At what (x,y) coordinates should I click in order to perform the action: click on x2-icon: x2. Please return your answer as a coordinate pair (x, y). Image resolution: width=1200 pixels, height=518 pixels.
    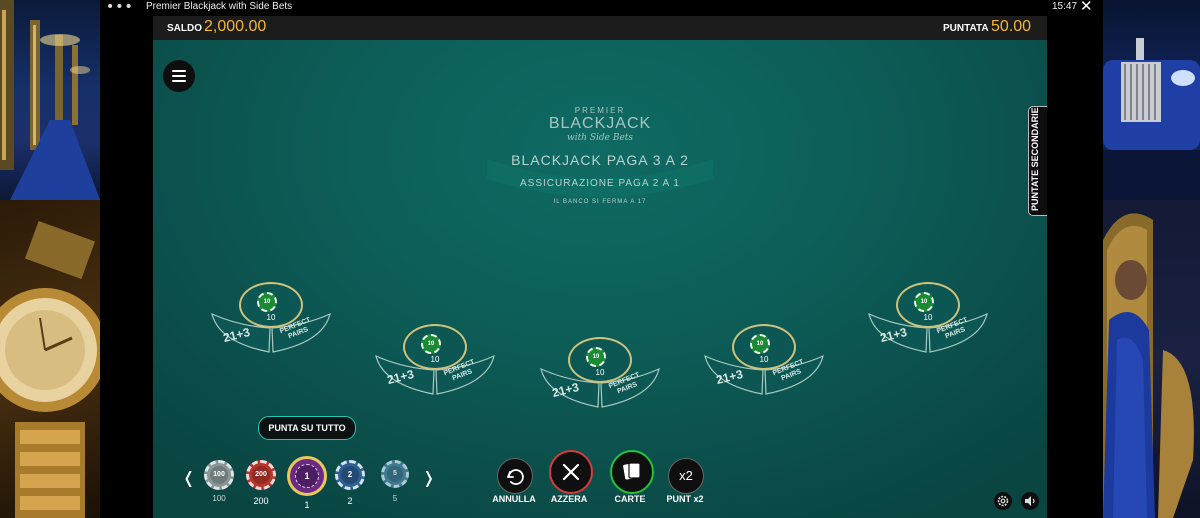
    Looking at the image, I should click on (686, 475).